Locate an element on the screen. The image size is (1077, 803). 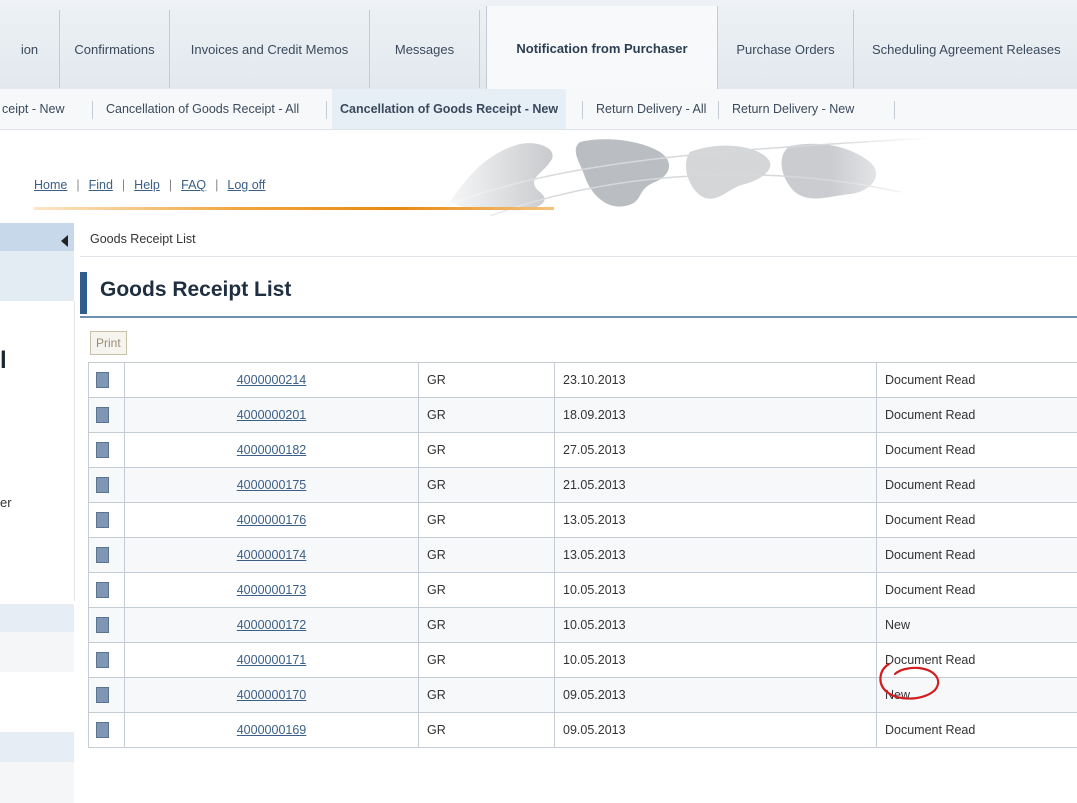
tab-messages: Messages is located at coordinates (425, 49).